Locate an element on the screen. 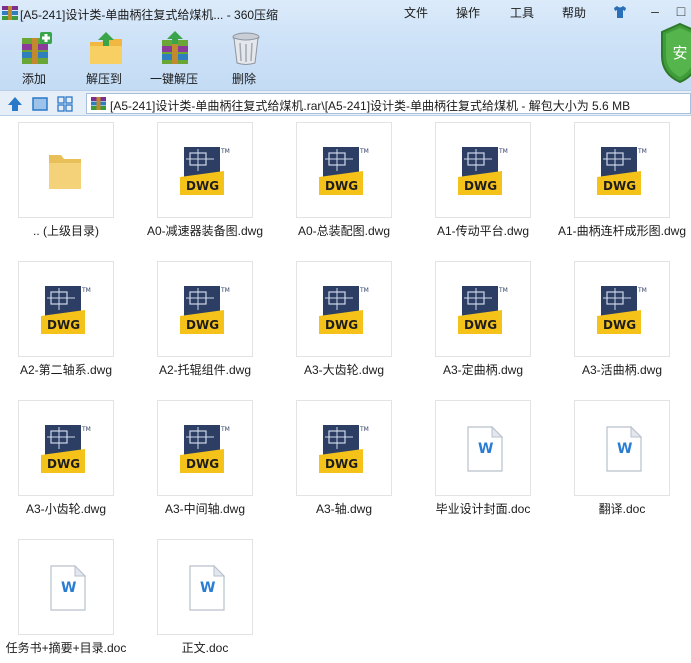 Image resolution: width=691 pixels, height=663 pixels. file-item: DWG TM A0-总装配图.dwg is located at coordinates (348, 182).